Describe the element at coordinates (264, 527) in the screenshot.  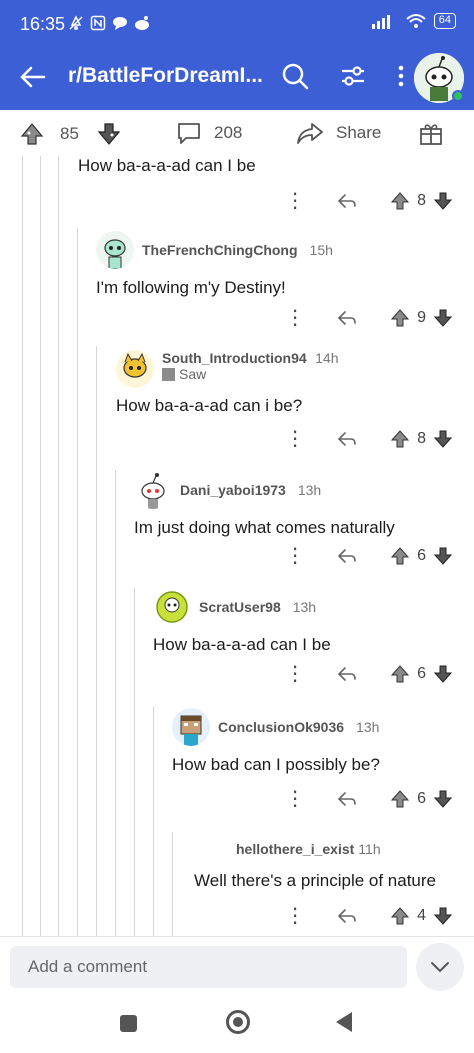
I see `comment-body: Im just doing what comes naturally` at that location.